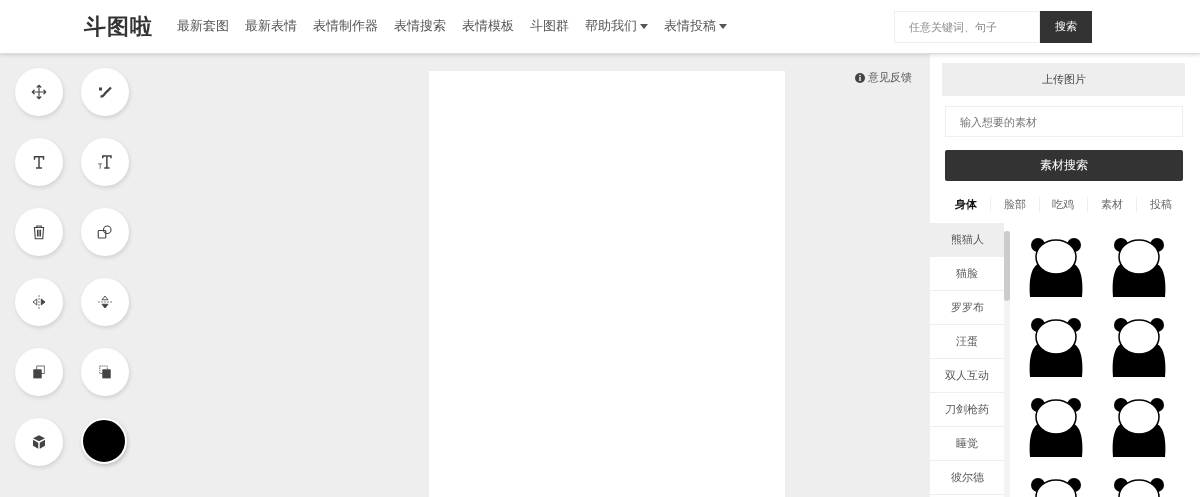  What do you see at coordinates (39, 302) in the screenshot?
I see `flip-horizontal-icon` at bounding box center [39, 302].